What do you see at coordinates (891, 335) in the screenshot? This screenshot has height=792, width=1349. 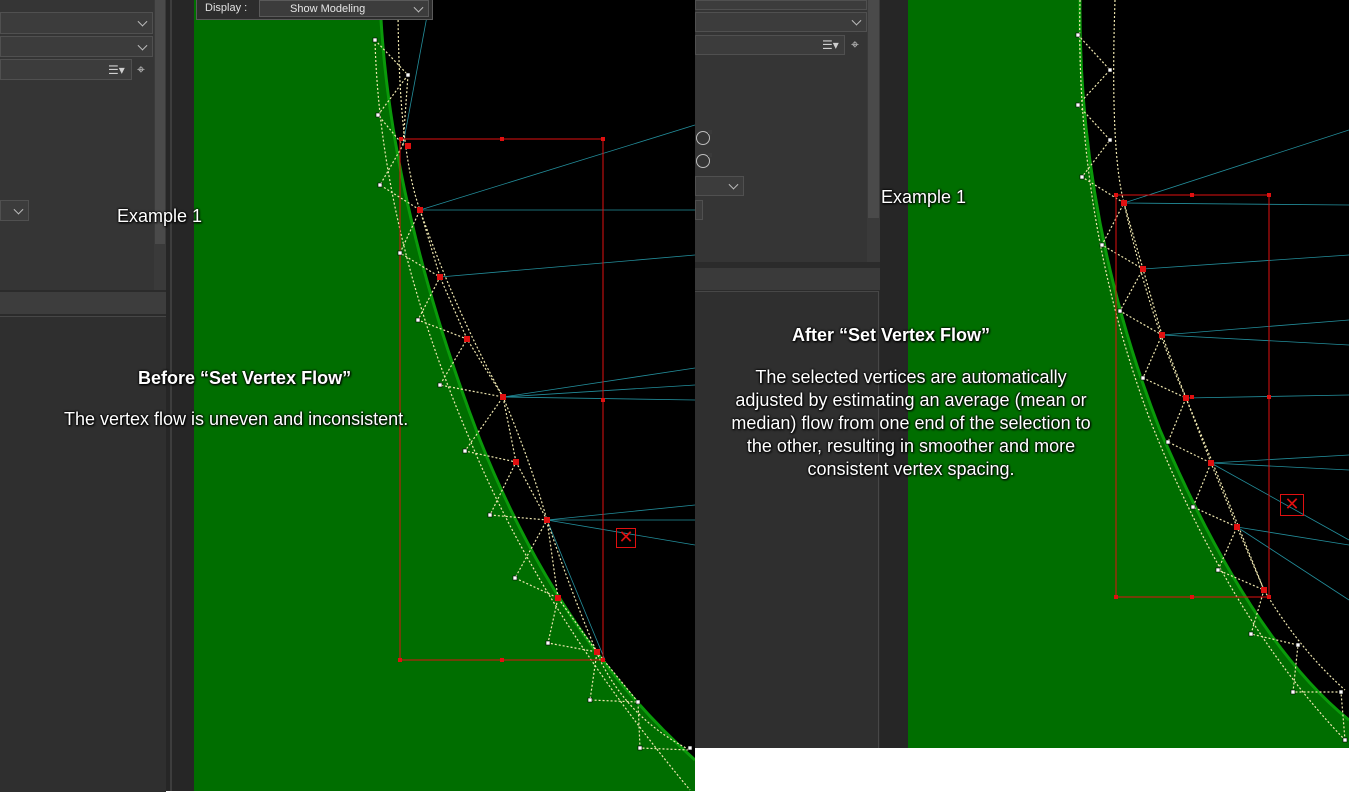 I see `after-heading: After “Set Vertex Flow”` at bounding box center [891, 335].